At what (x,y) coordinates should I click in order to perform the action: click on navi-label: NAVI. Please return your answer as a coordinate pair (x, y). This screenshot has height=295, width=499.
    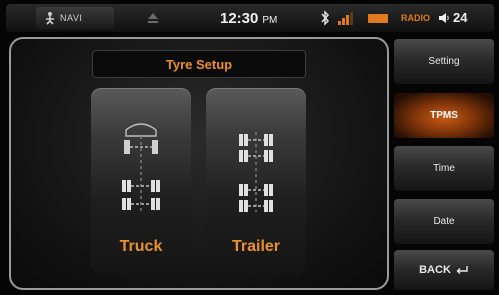
    Looking at the image, I should click on (71, 18).